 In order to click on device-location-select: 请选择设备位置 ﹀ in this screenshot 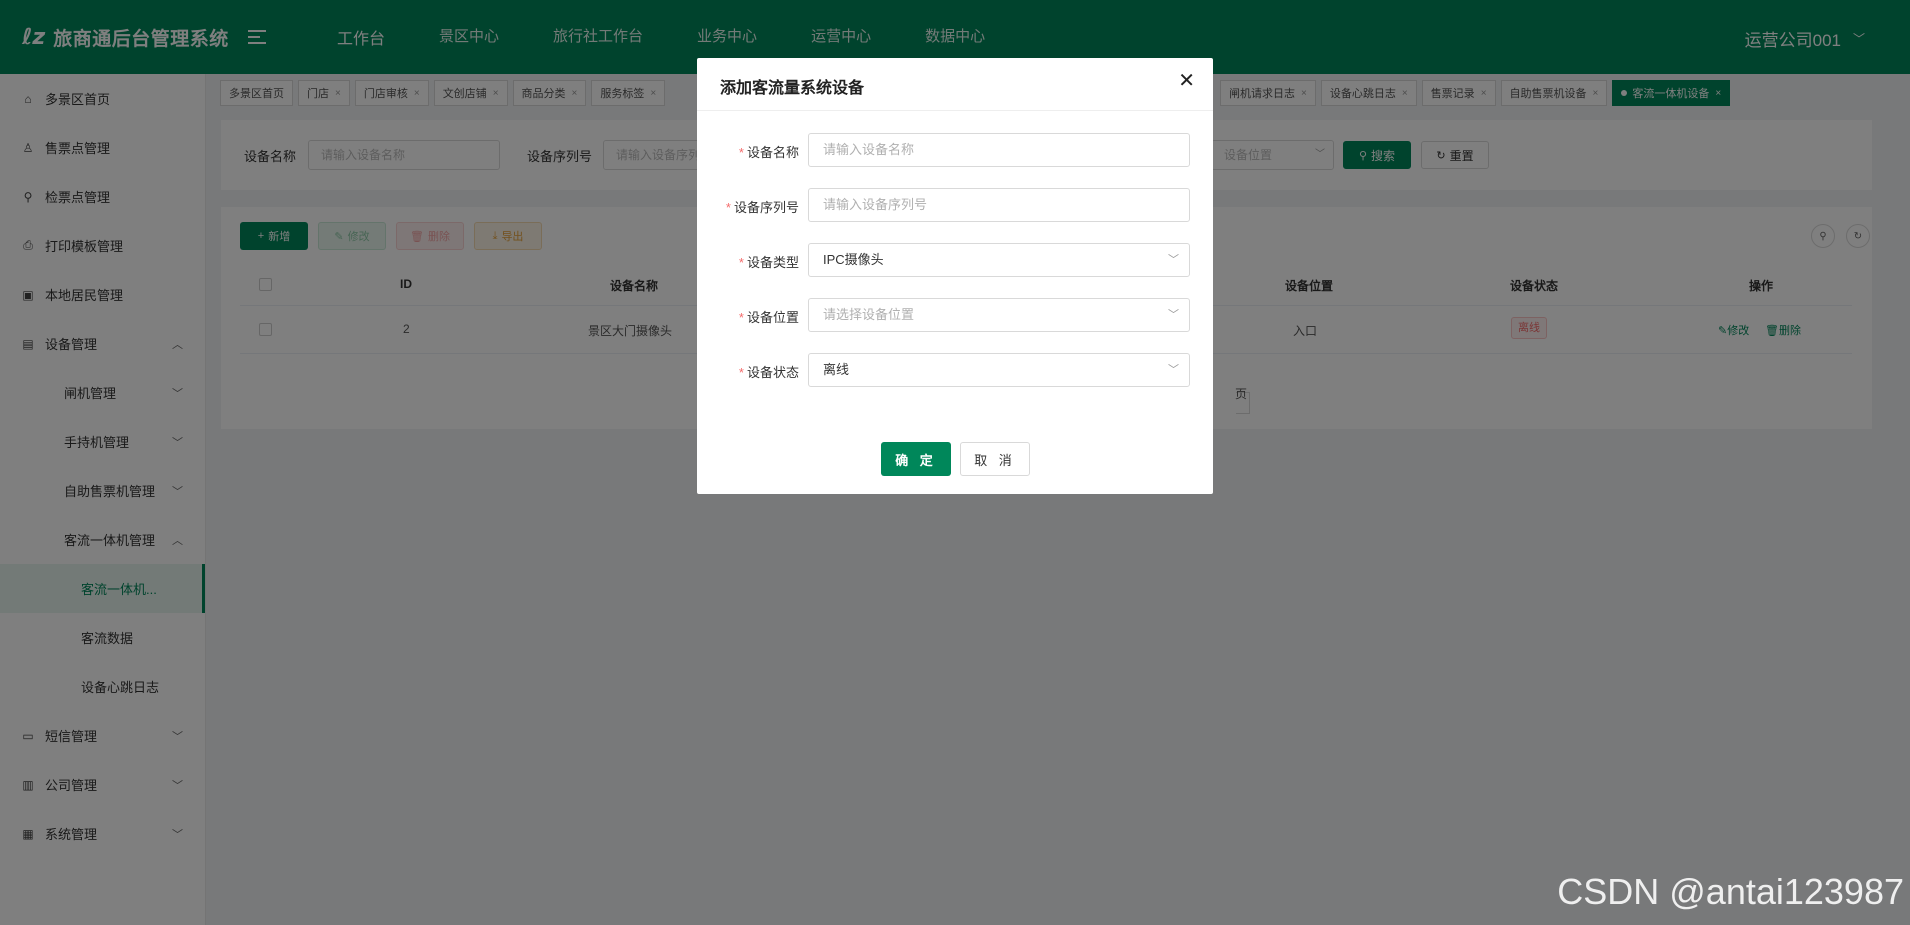, I will do `click(999, 315)`.